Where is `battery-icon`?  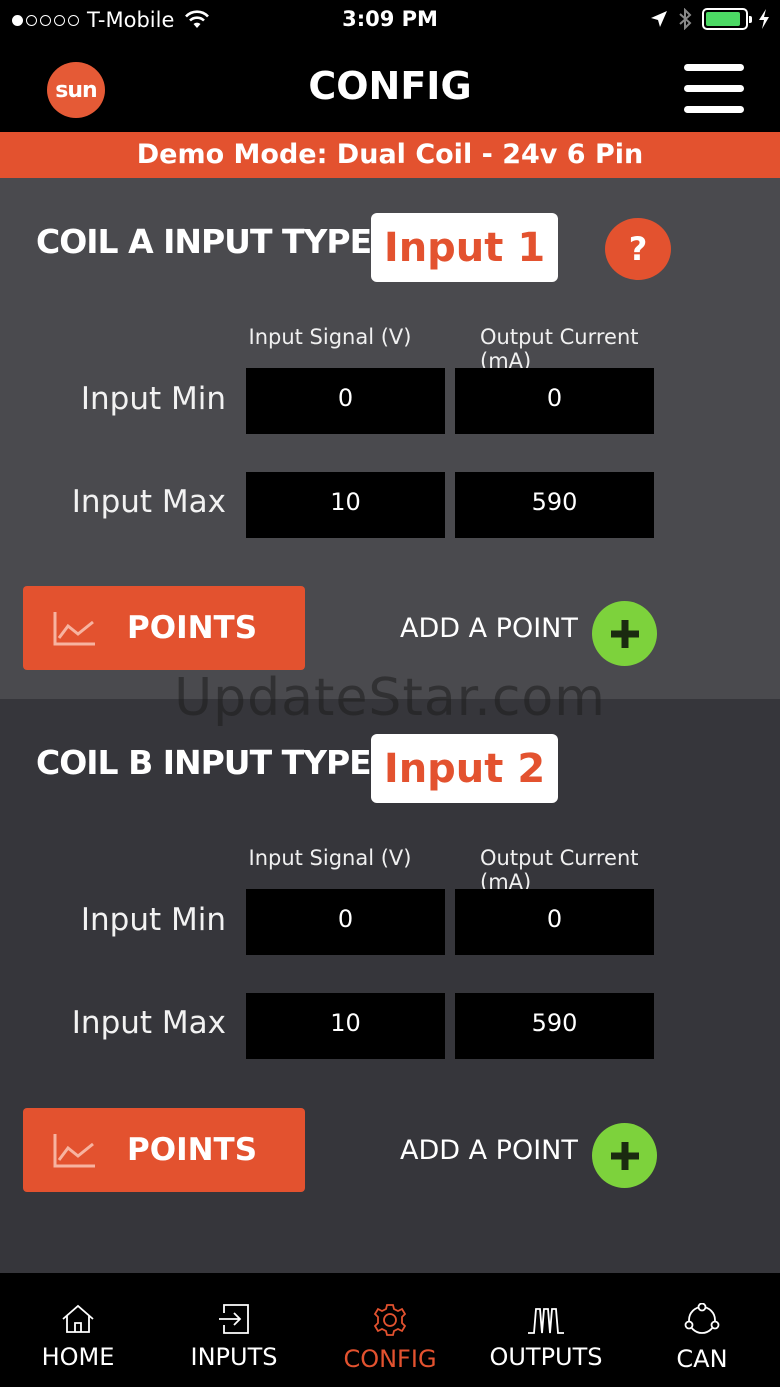
battery-icon is located at coordinates (727, 19).